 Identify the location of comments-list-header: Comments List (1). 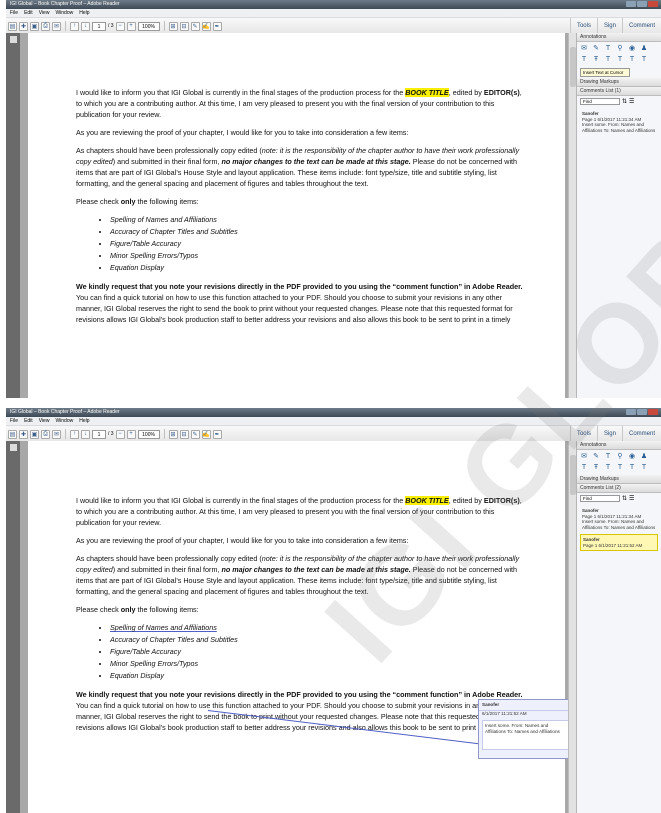
(619, 91).